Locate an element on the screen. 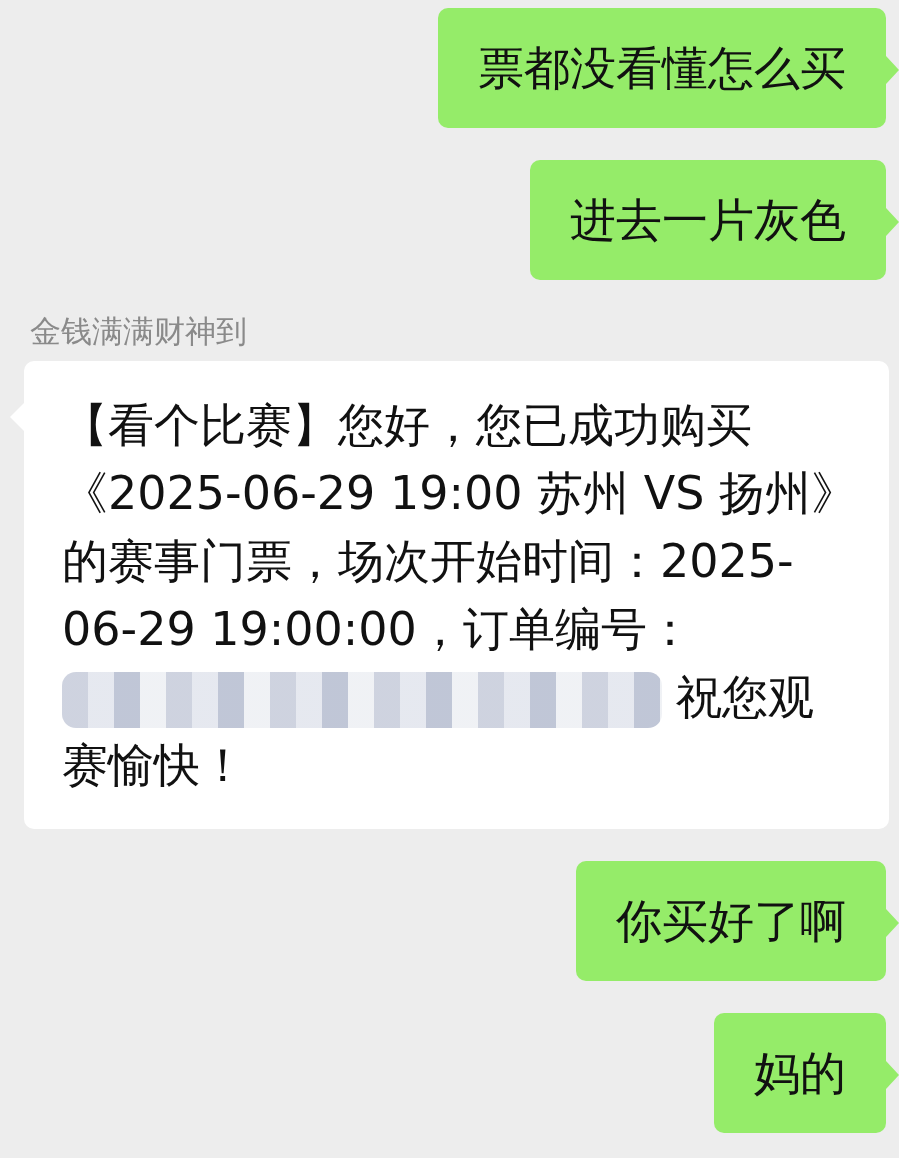  message-text: 妈的 is located at coordinates (800, 1072).